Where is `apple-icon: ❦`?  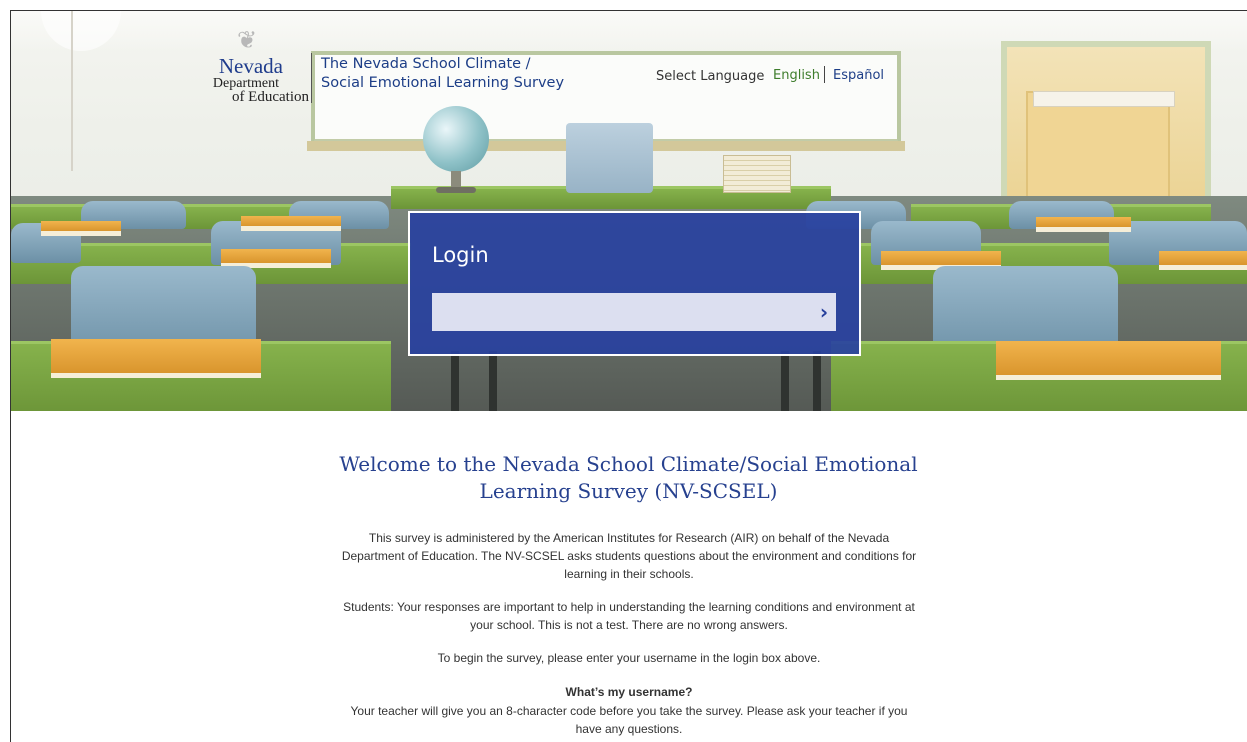
apple-icon: ❦ is located at coordinates (247, 40).